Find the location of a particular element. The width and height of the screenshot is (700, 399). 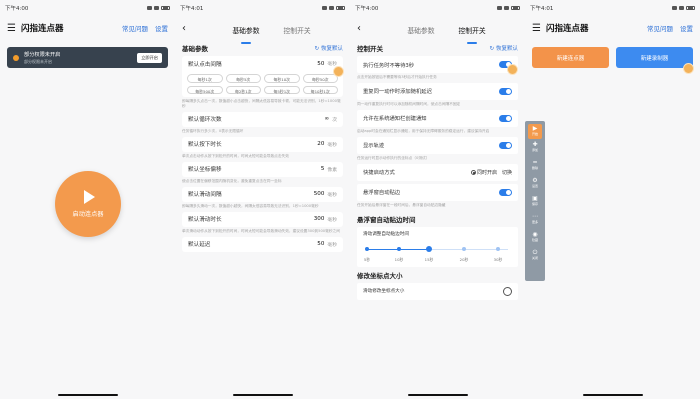

quick-start-row: 快捷启动方式 同时开启 切换 is located at coordinates (437, 172).